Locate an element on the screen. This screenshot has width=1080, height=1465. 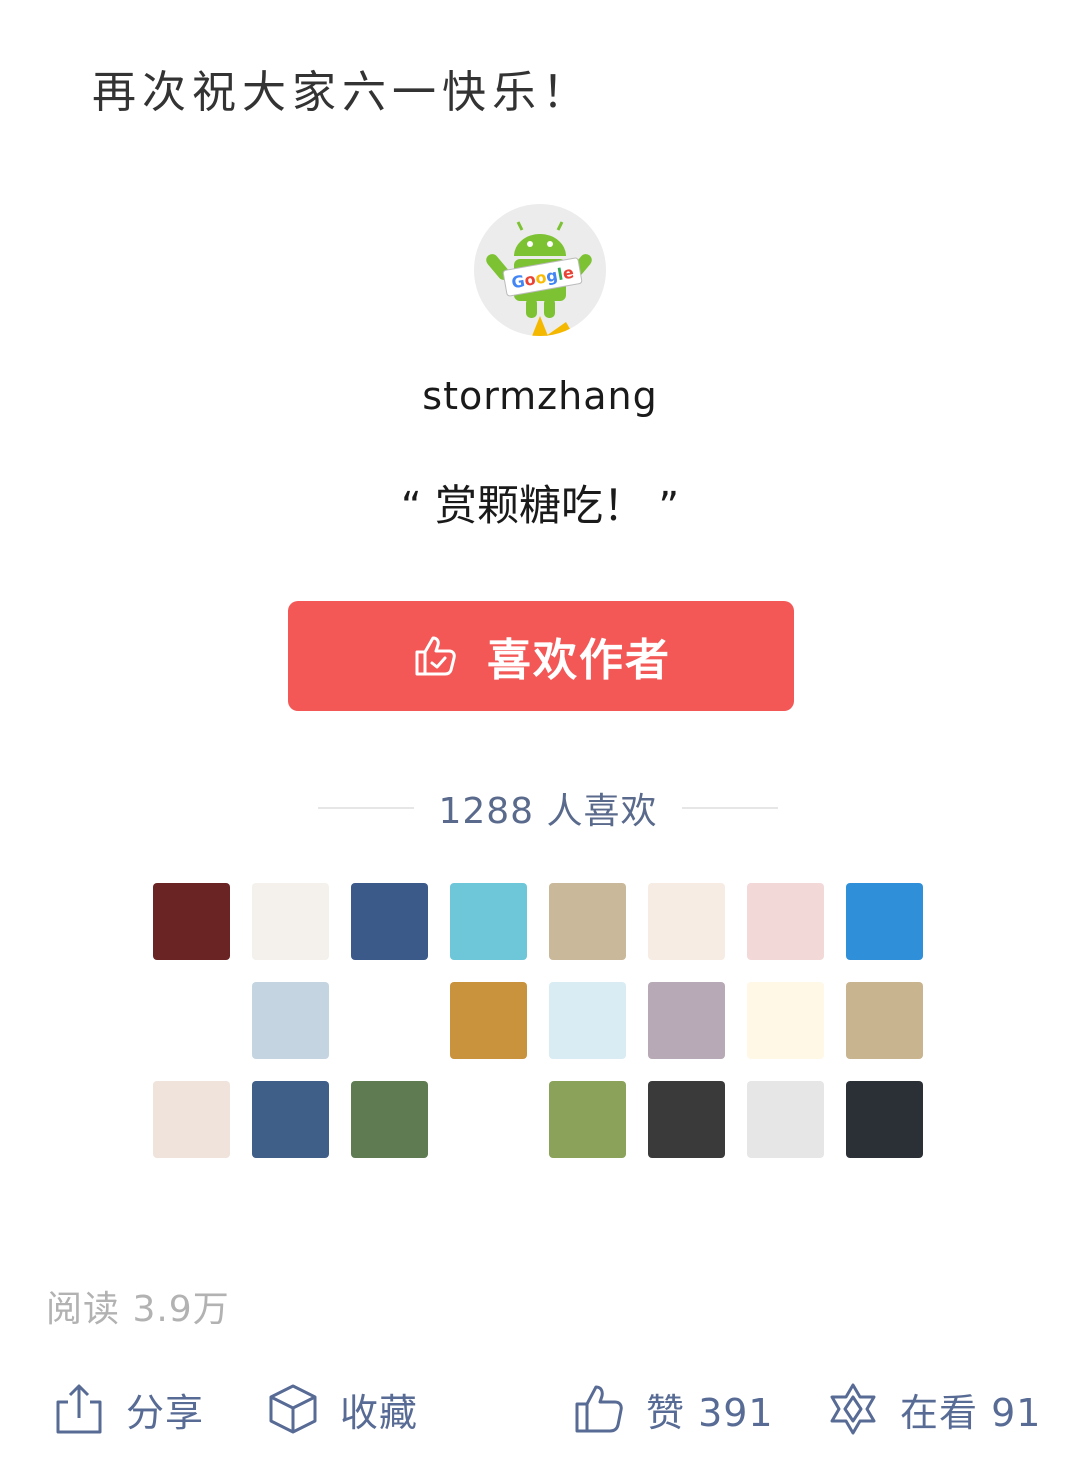
supporter-avatar-grid is located at coordinates (538, 1020).